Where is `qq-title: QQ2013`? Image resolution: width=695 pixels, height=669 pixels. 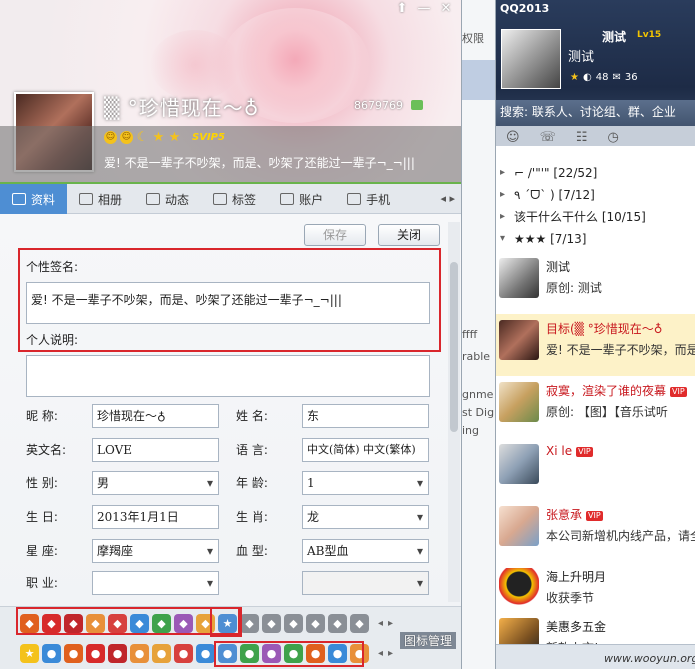
qq-title: QQ2013 is located at coordinates (525, 8).